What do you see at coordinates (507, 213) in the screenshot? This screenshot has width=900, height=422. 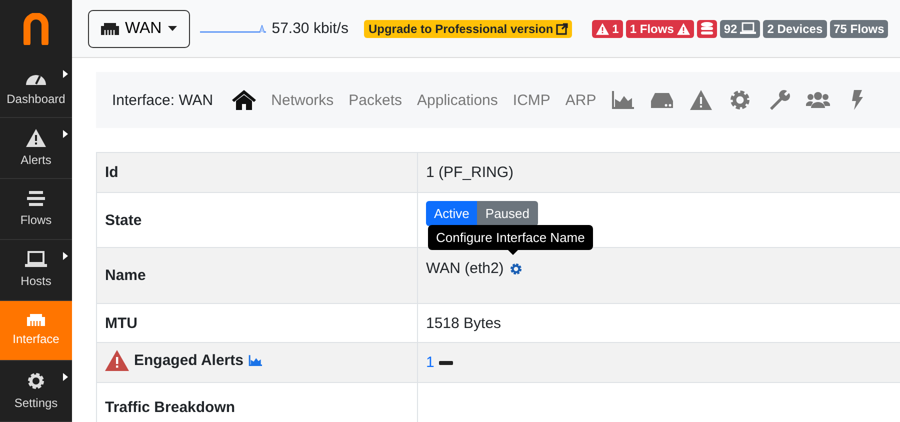 I see `state-button: Paused` at bounding box center [507, 213].